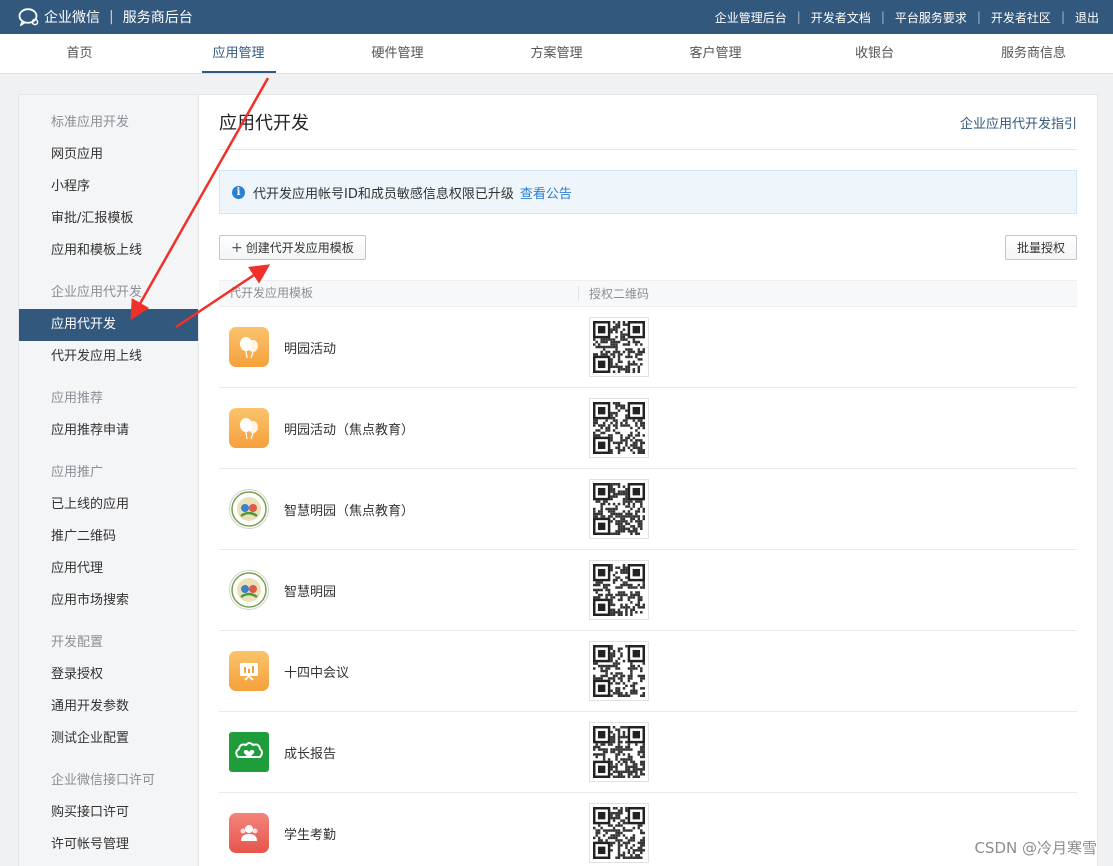 This screenshot has width=1113, height=866. What do you see at coordinates (79, 53) in the screenshot?
I see `tab-home: 首页` at bounding box center [79, 53].